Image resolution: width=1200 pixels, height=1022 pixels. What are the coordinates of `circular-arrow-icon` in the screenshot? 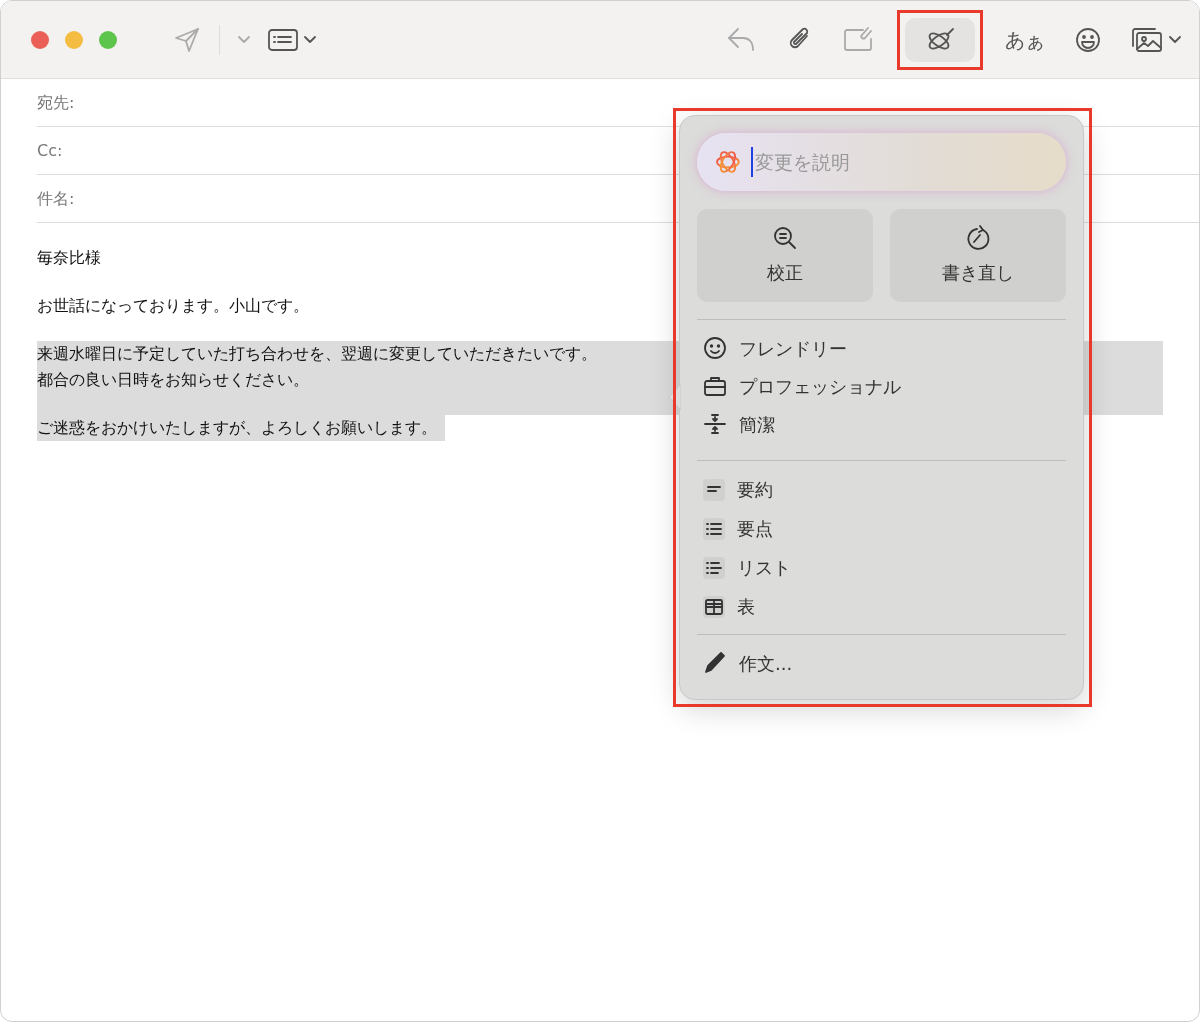 It's located at (978, 238).